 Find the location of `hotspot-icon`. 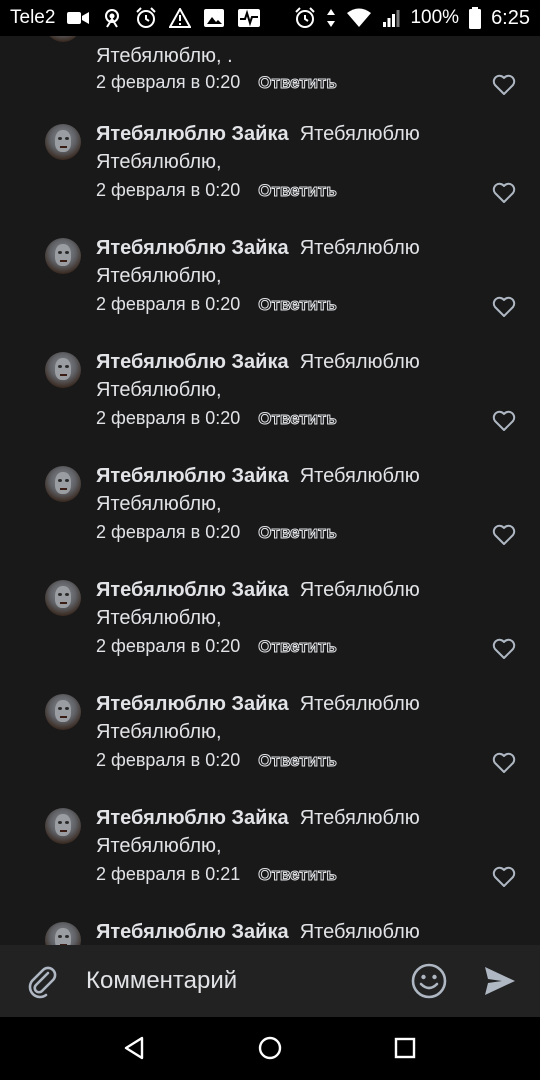

hotspot-icon is located at coordinates (112, 18).